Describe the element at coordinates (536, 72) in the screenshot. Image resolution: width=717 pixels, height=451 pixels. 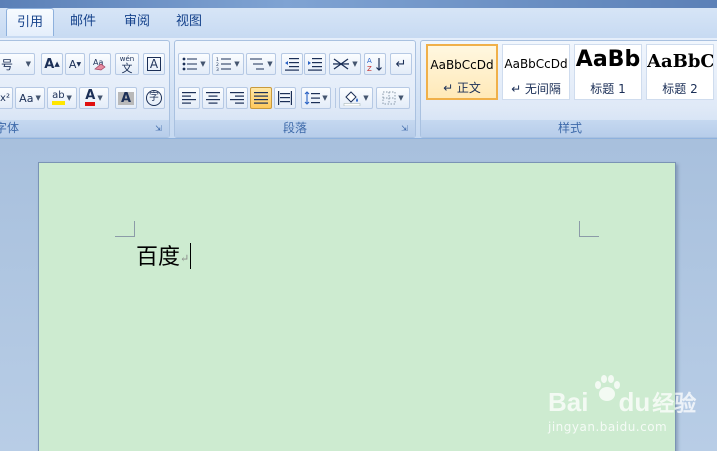
I see `style-no-spacing: AaBbCcDd ↵ 无间隔` at that location.